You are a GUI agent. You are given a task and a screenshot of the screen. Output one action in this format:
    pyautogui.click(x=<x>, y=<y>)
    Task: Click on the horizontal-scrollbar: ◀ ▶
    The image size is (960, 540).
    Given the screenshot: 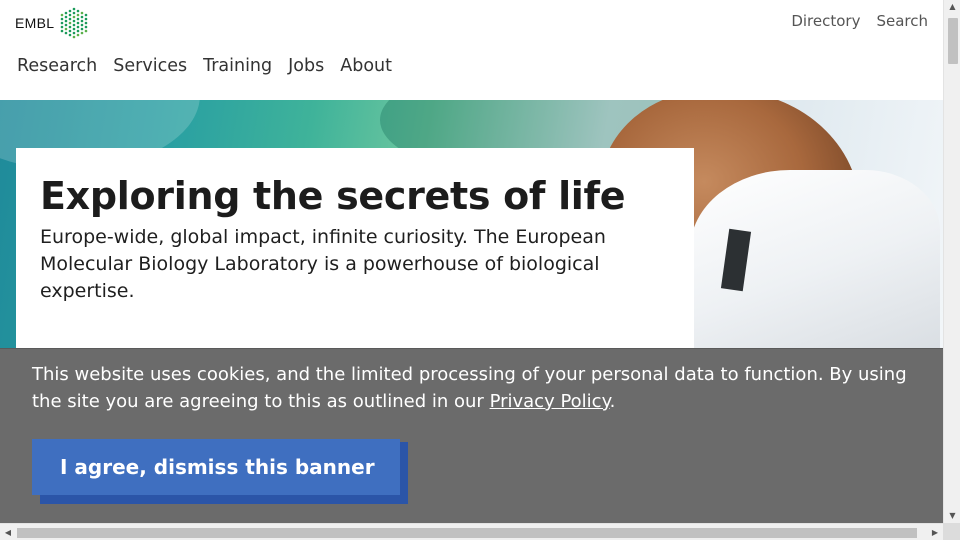 What is the action you would take?
    pyautogui.click(x=471, y=531)
    